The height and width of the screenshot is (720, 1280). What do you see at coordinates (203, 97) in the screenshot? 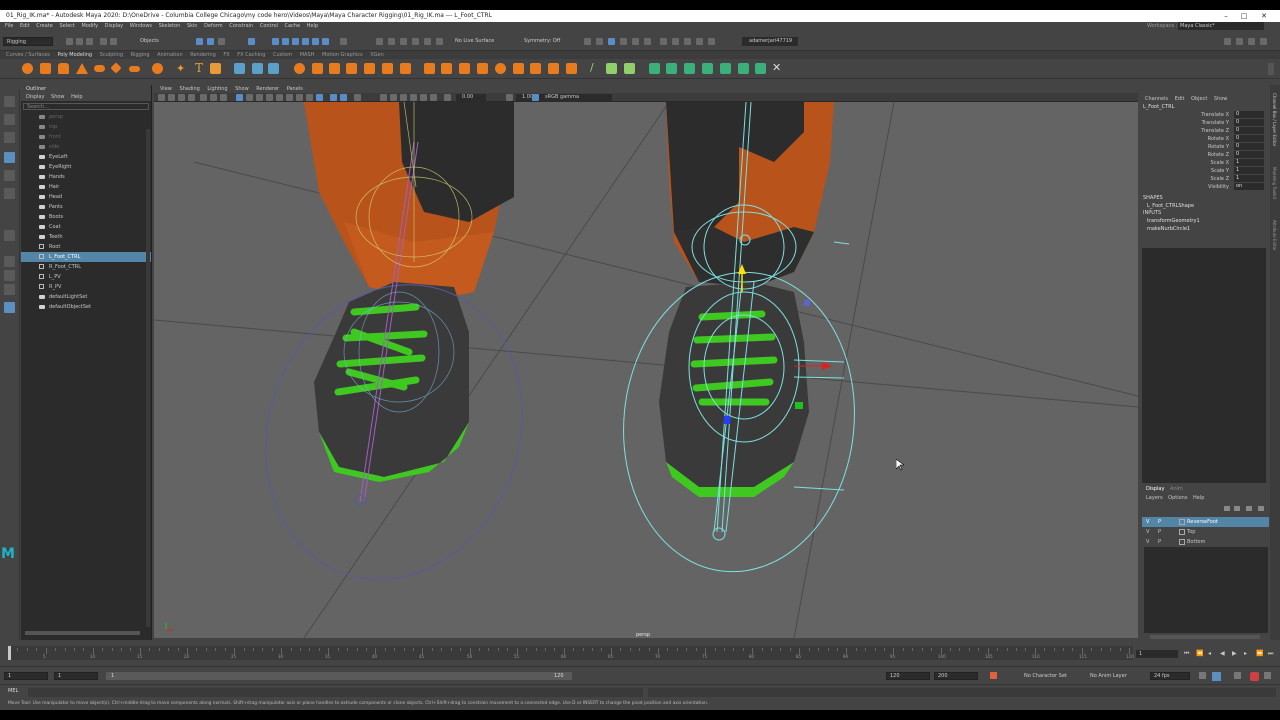
I see `grid-toggle-icon` at bounding box center [203, 97].